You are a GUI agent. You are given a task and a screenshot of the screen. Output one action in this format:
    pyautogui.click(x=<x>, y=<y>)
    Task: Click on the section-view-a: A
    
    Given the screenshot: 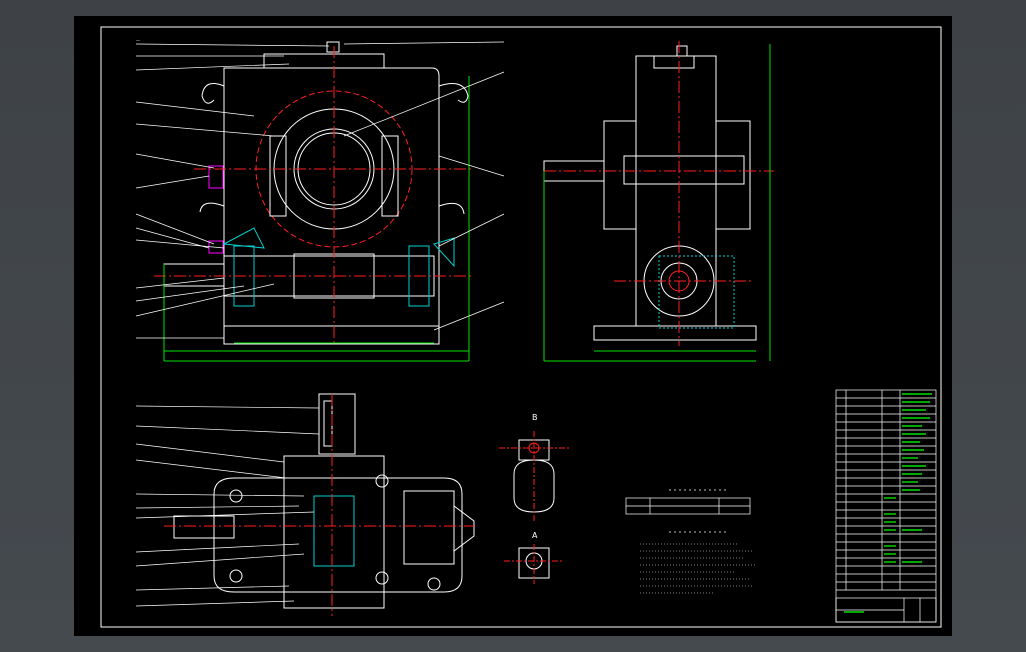 What is the action you would take?
    pyautogui.click(x=534, y=557)
    